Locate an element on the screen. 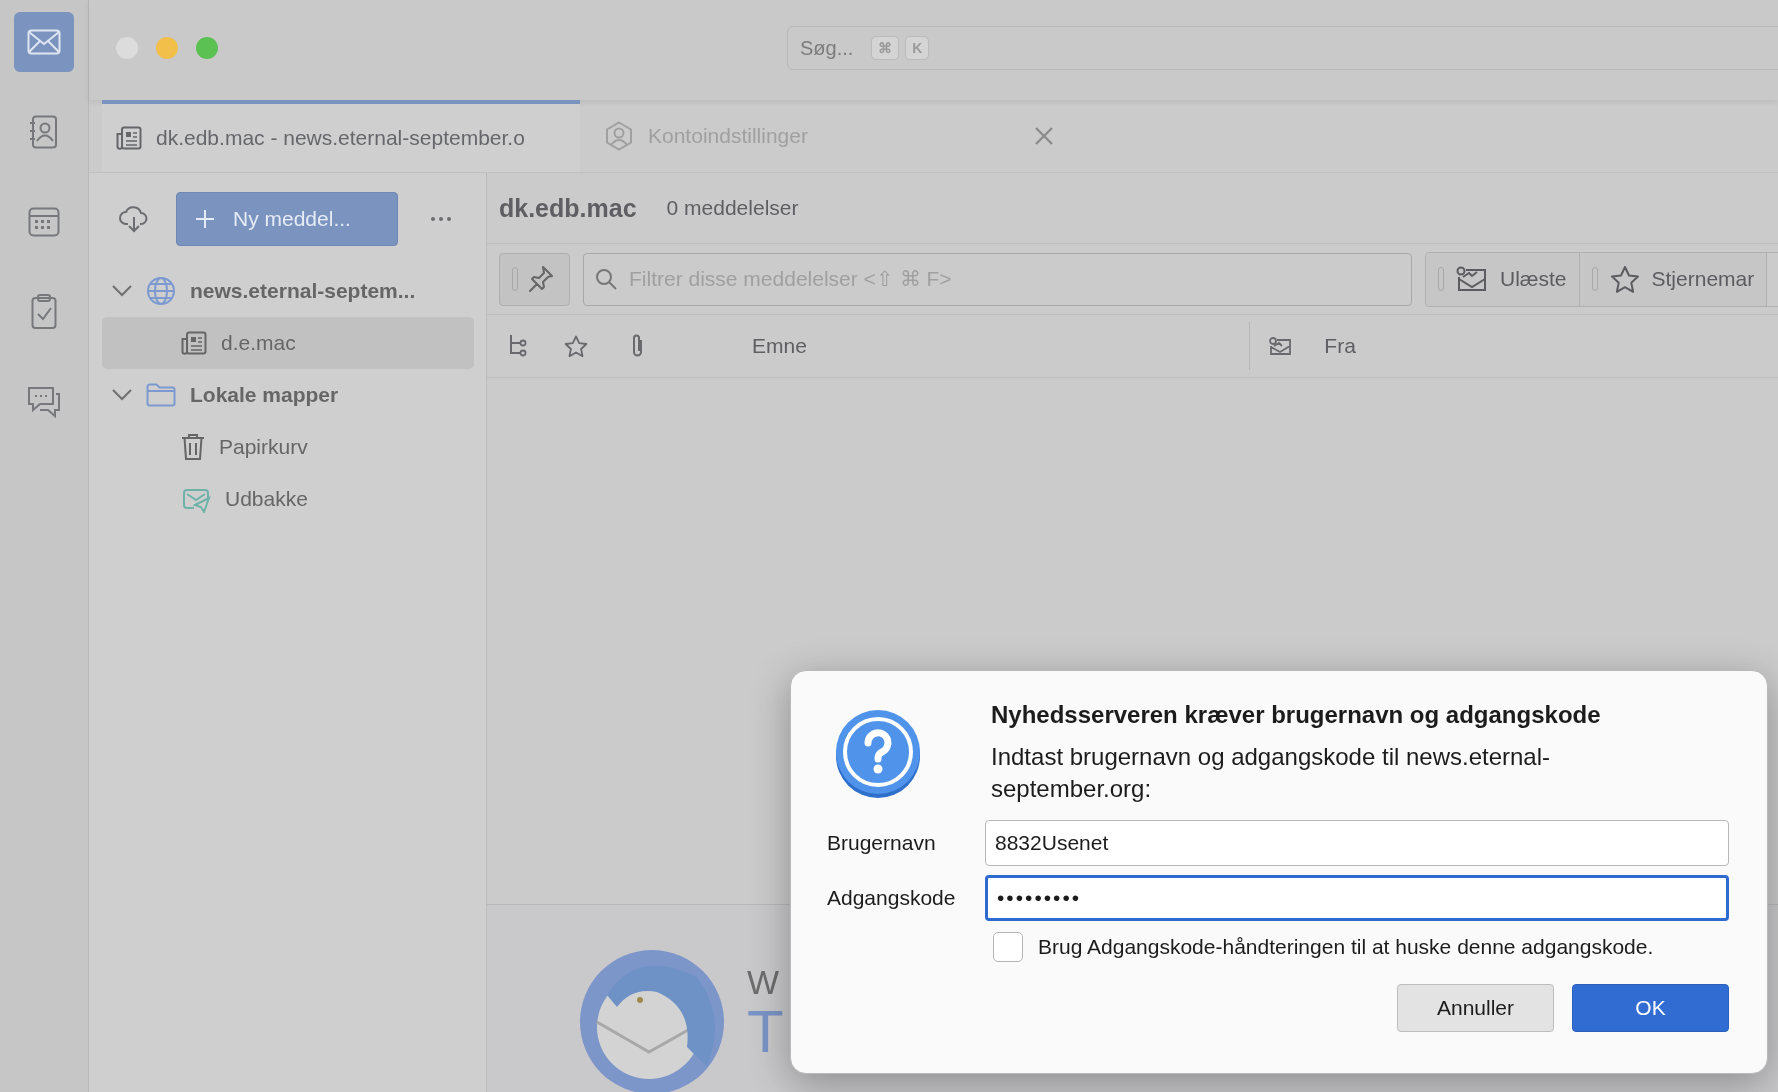 This screenshot has height=1092, width=1778. zoom-button is located at coordinates (207, 48).